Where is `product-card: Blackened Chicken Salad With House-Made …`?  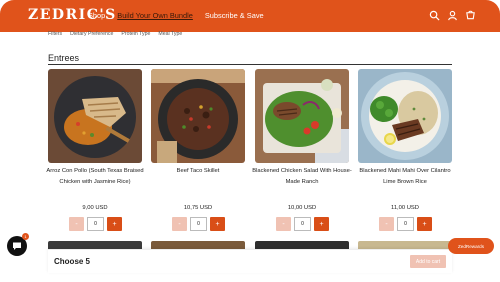
product-card: Blackened Chicken Salad With House-Made … is located at coordinates (302, 150).